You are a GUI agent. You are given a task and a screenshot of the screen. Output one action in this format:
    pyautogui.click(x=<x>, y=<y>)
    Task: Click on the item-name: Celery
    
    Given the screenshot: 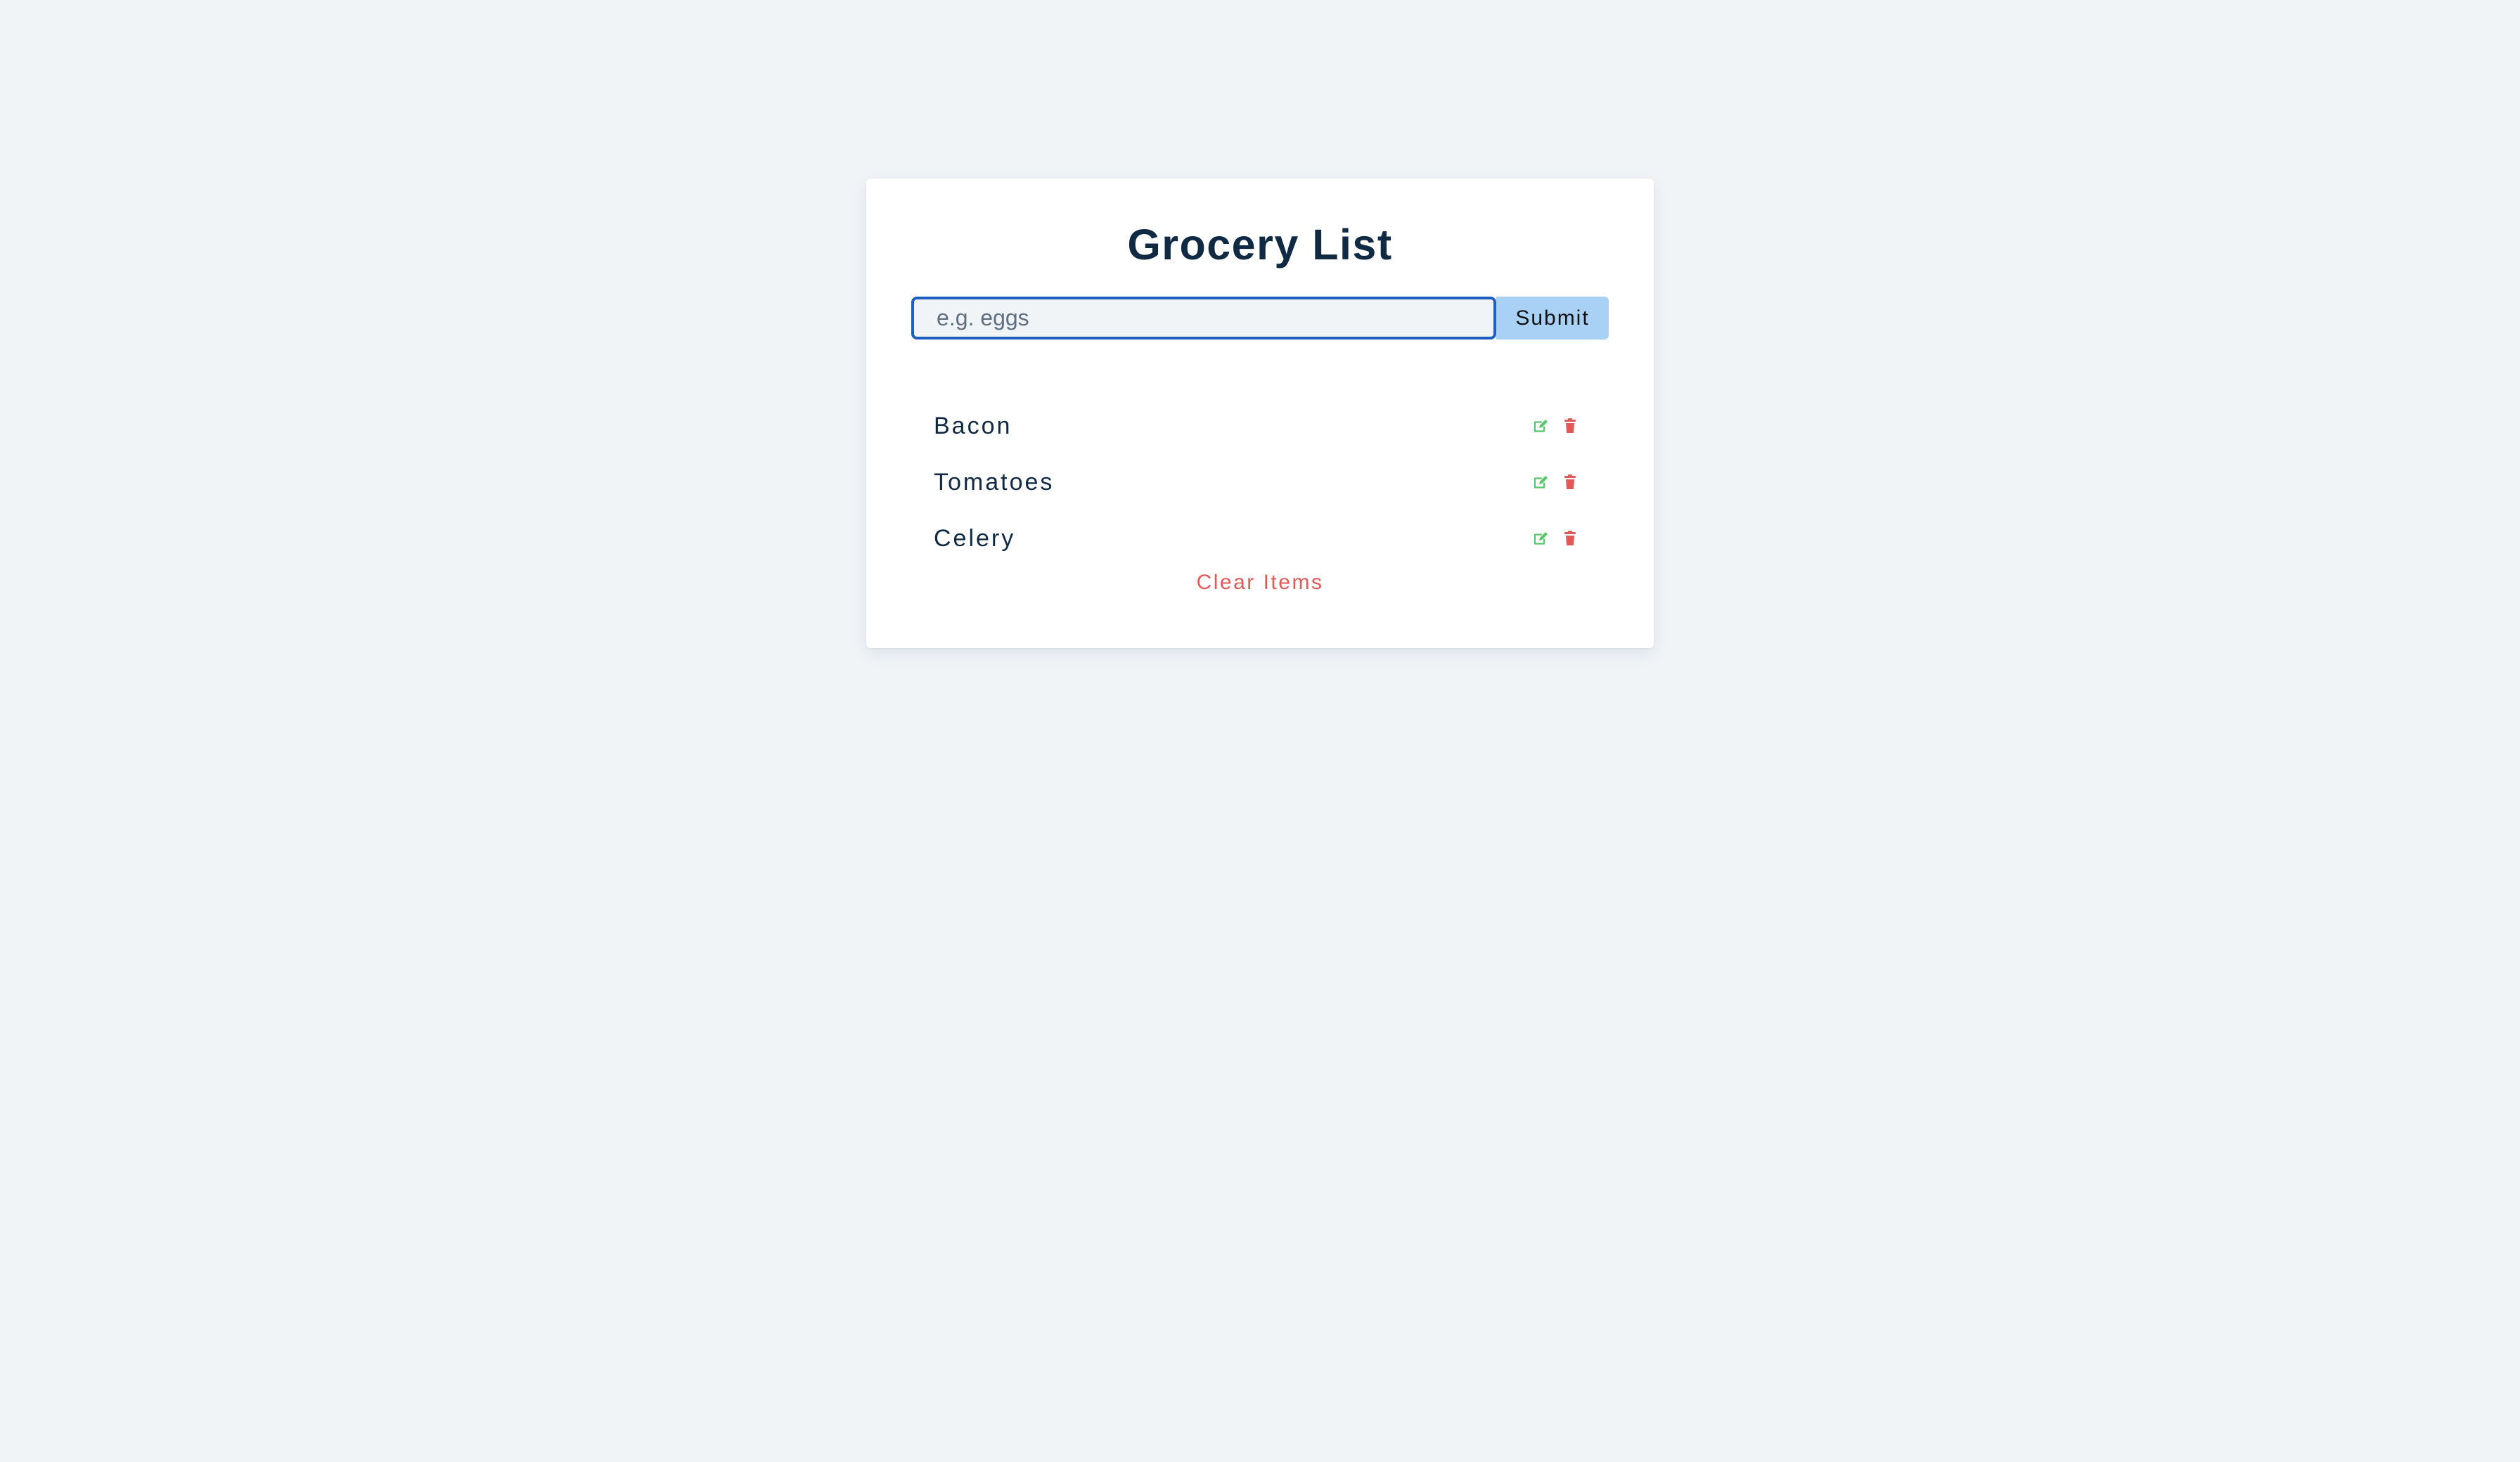 What is the action you would take?
    pyautogui.click(x=975, y=538)
    